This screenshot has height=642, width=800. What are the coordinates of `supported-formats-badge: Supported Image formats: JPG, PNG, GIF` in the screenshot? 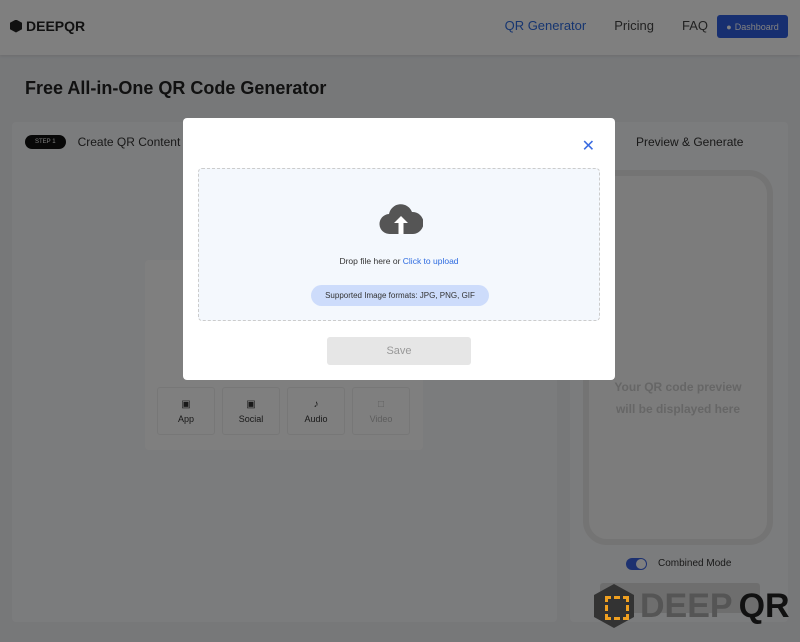 It's located at (400, 295).